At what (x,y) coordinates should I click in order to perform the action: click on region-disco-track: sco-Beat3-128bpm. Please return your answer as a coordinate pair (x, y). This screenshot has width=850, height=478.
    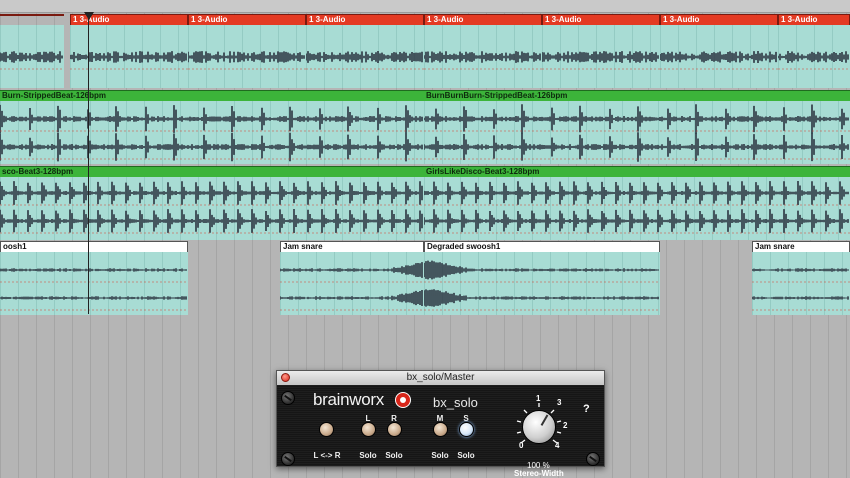
    Looking at the image, I should click on (212, 203).